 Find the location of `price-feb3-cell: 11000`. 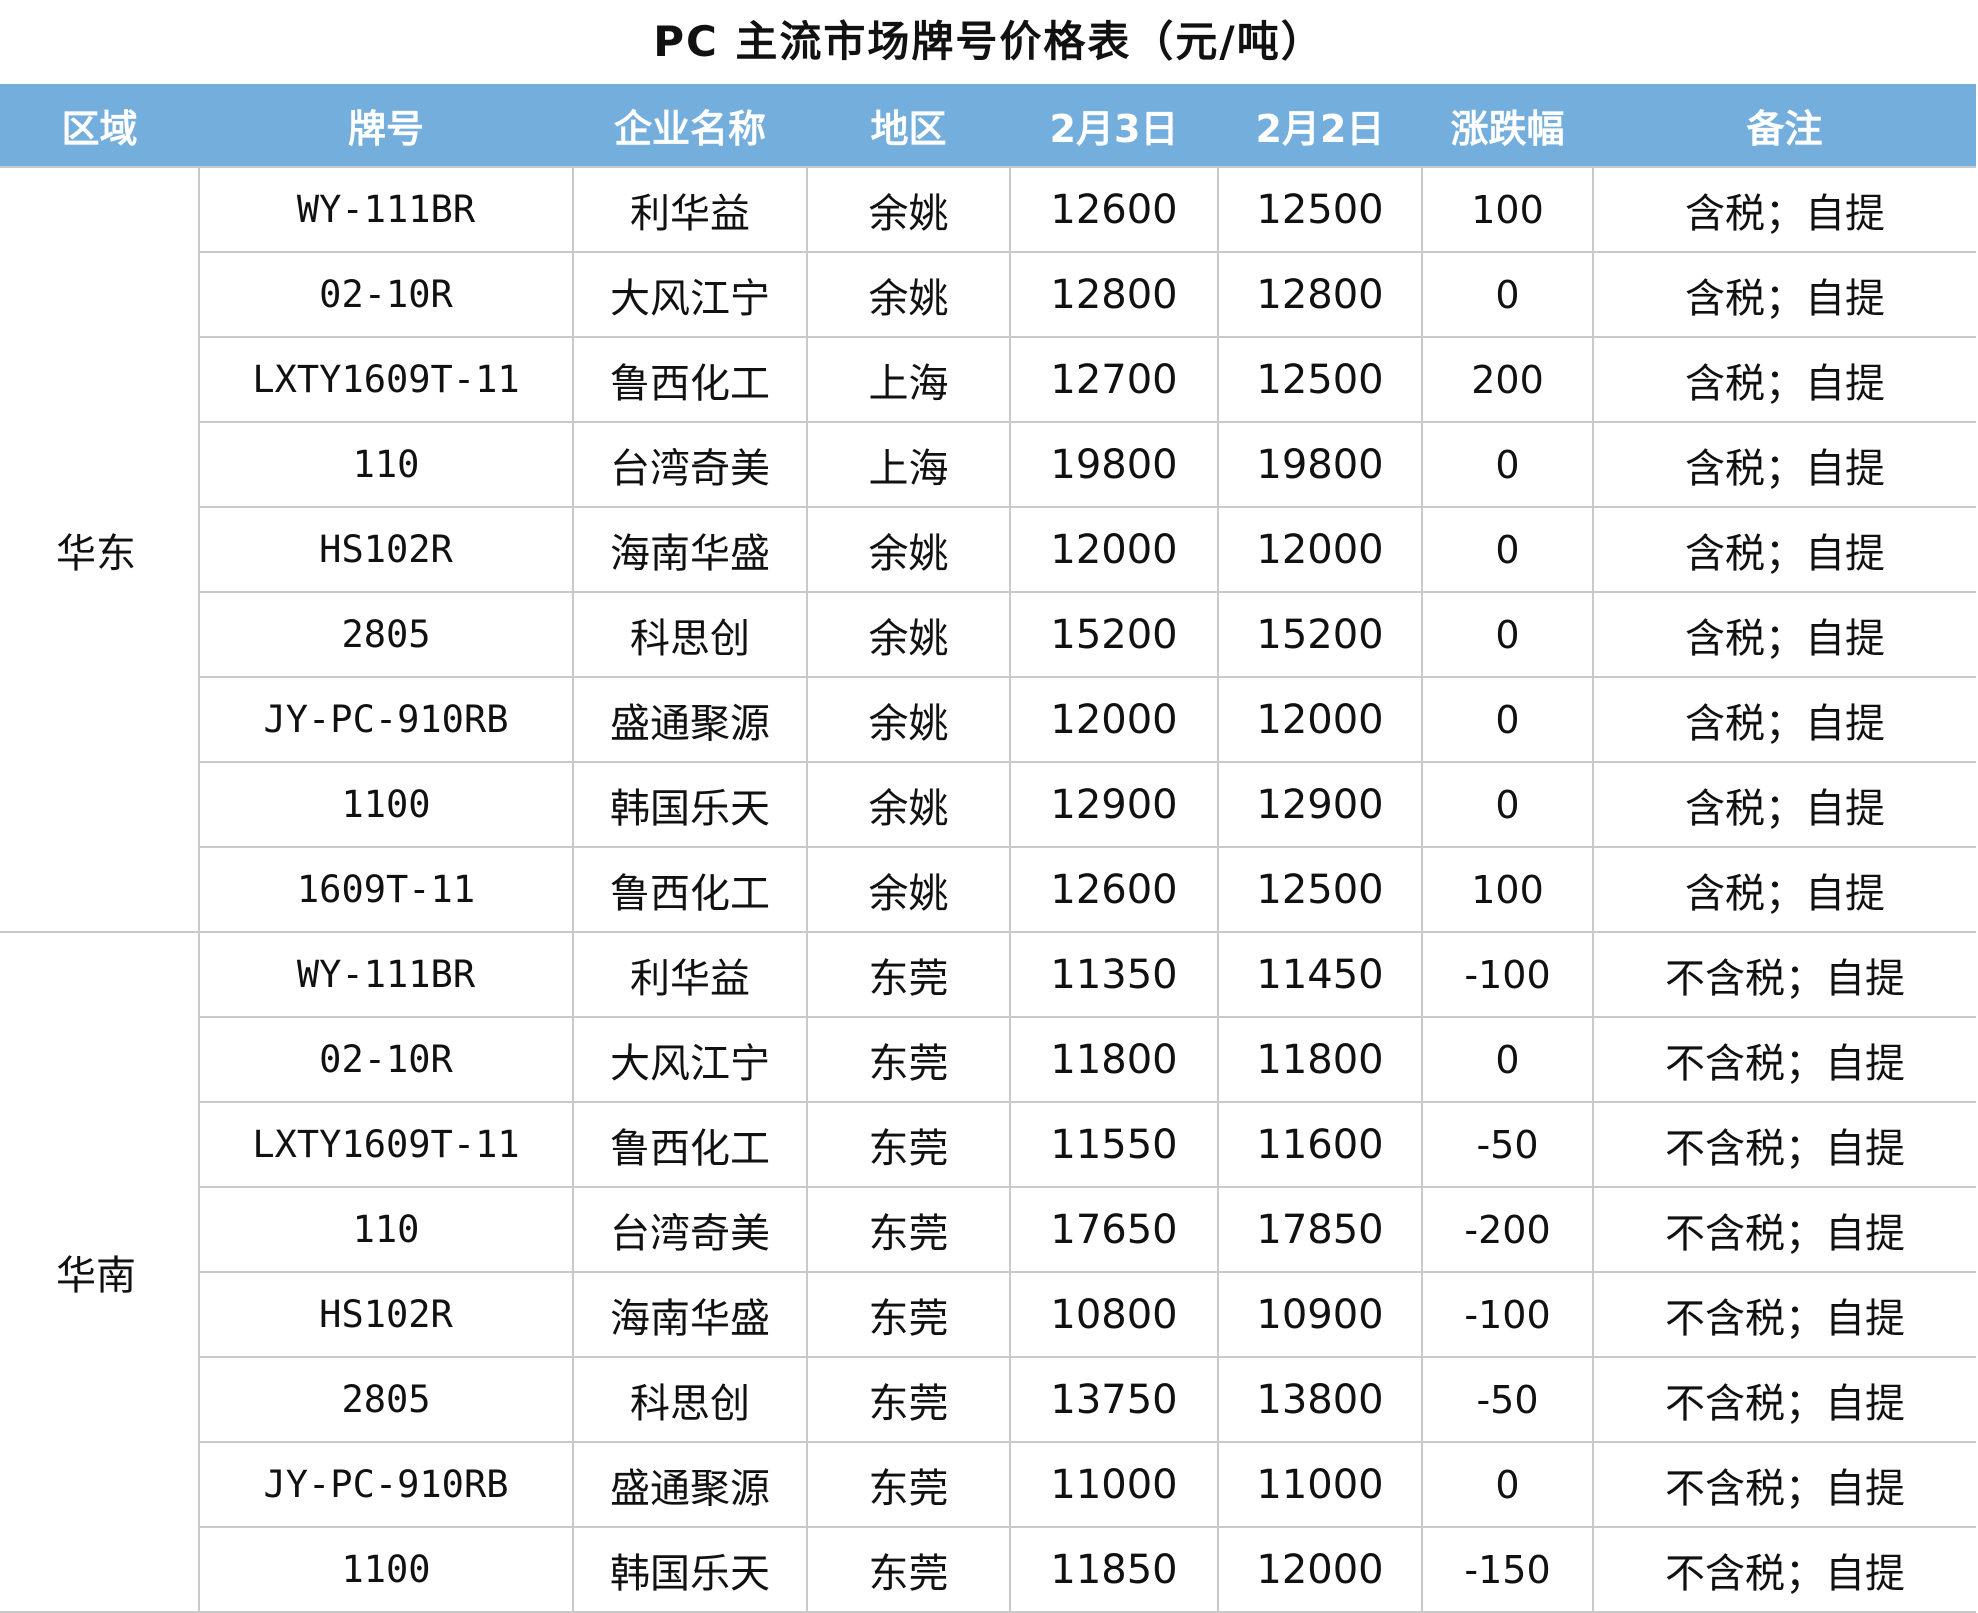

price-feb3-cell: 11000 is located at coordinates (1114, 1484).